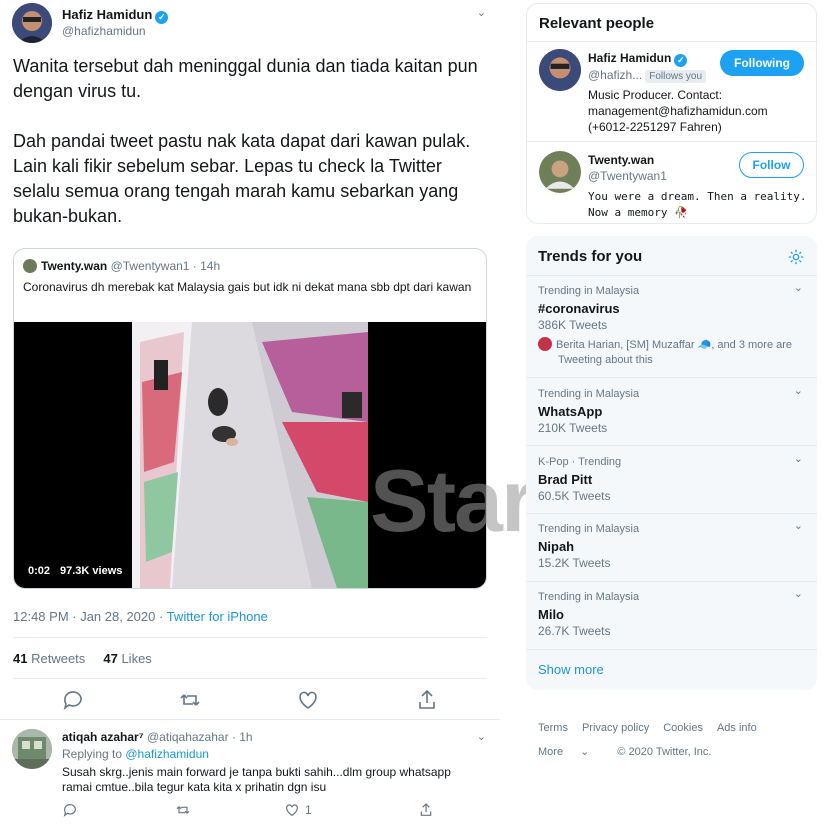 The height and width of the screenshot is (824, 830). I want to click on author-handle: @hafizhamidun, so click(104, 31).